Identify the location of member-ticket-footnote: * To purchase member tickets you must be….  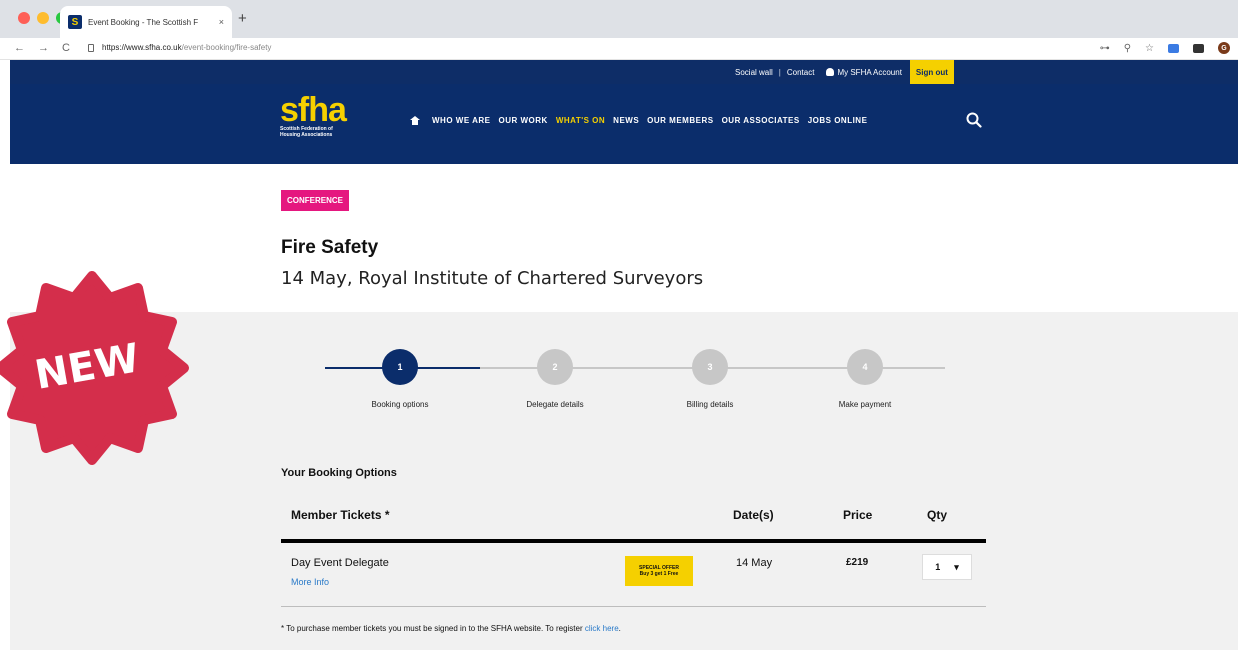
(451, 628).